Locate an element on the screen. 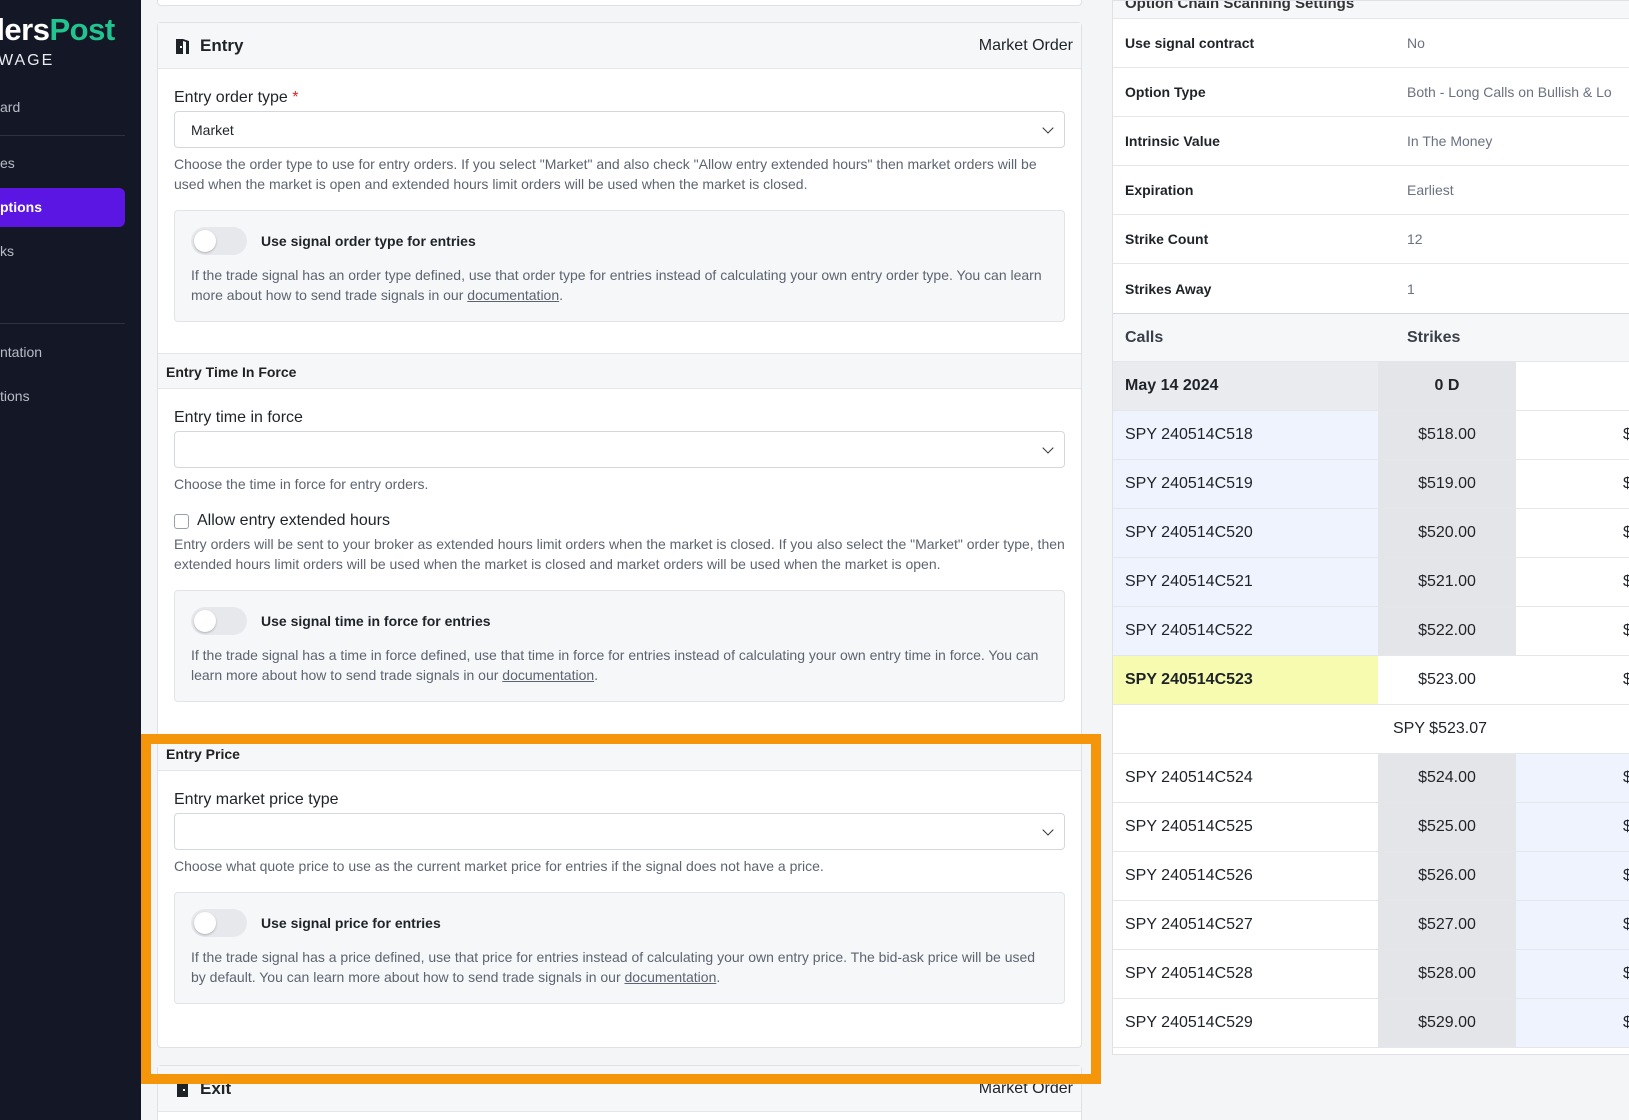 This screenshot has height=1120, width=1629. chain-row: SPY 240514C529$529.00 $ is located at coordinates (1371, 1023).